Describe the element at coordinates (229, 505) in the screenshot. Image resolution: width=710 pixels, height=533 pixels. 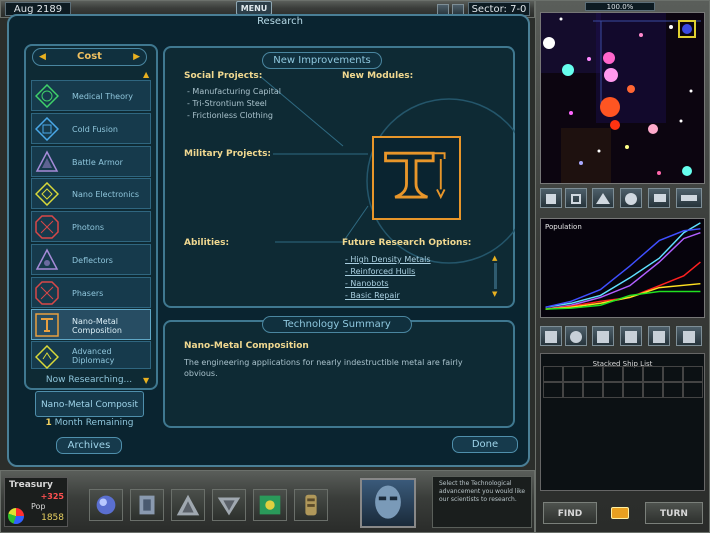
I see `diplomacy-button` at that location.